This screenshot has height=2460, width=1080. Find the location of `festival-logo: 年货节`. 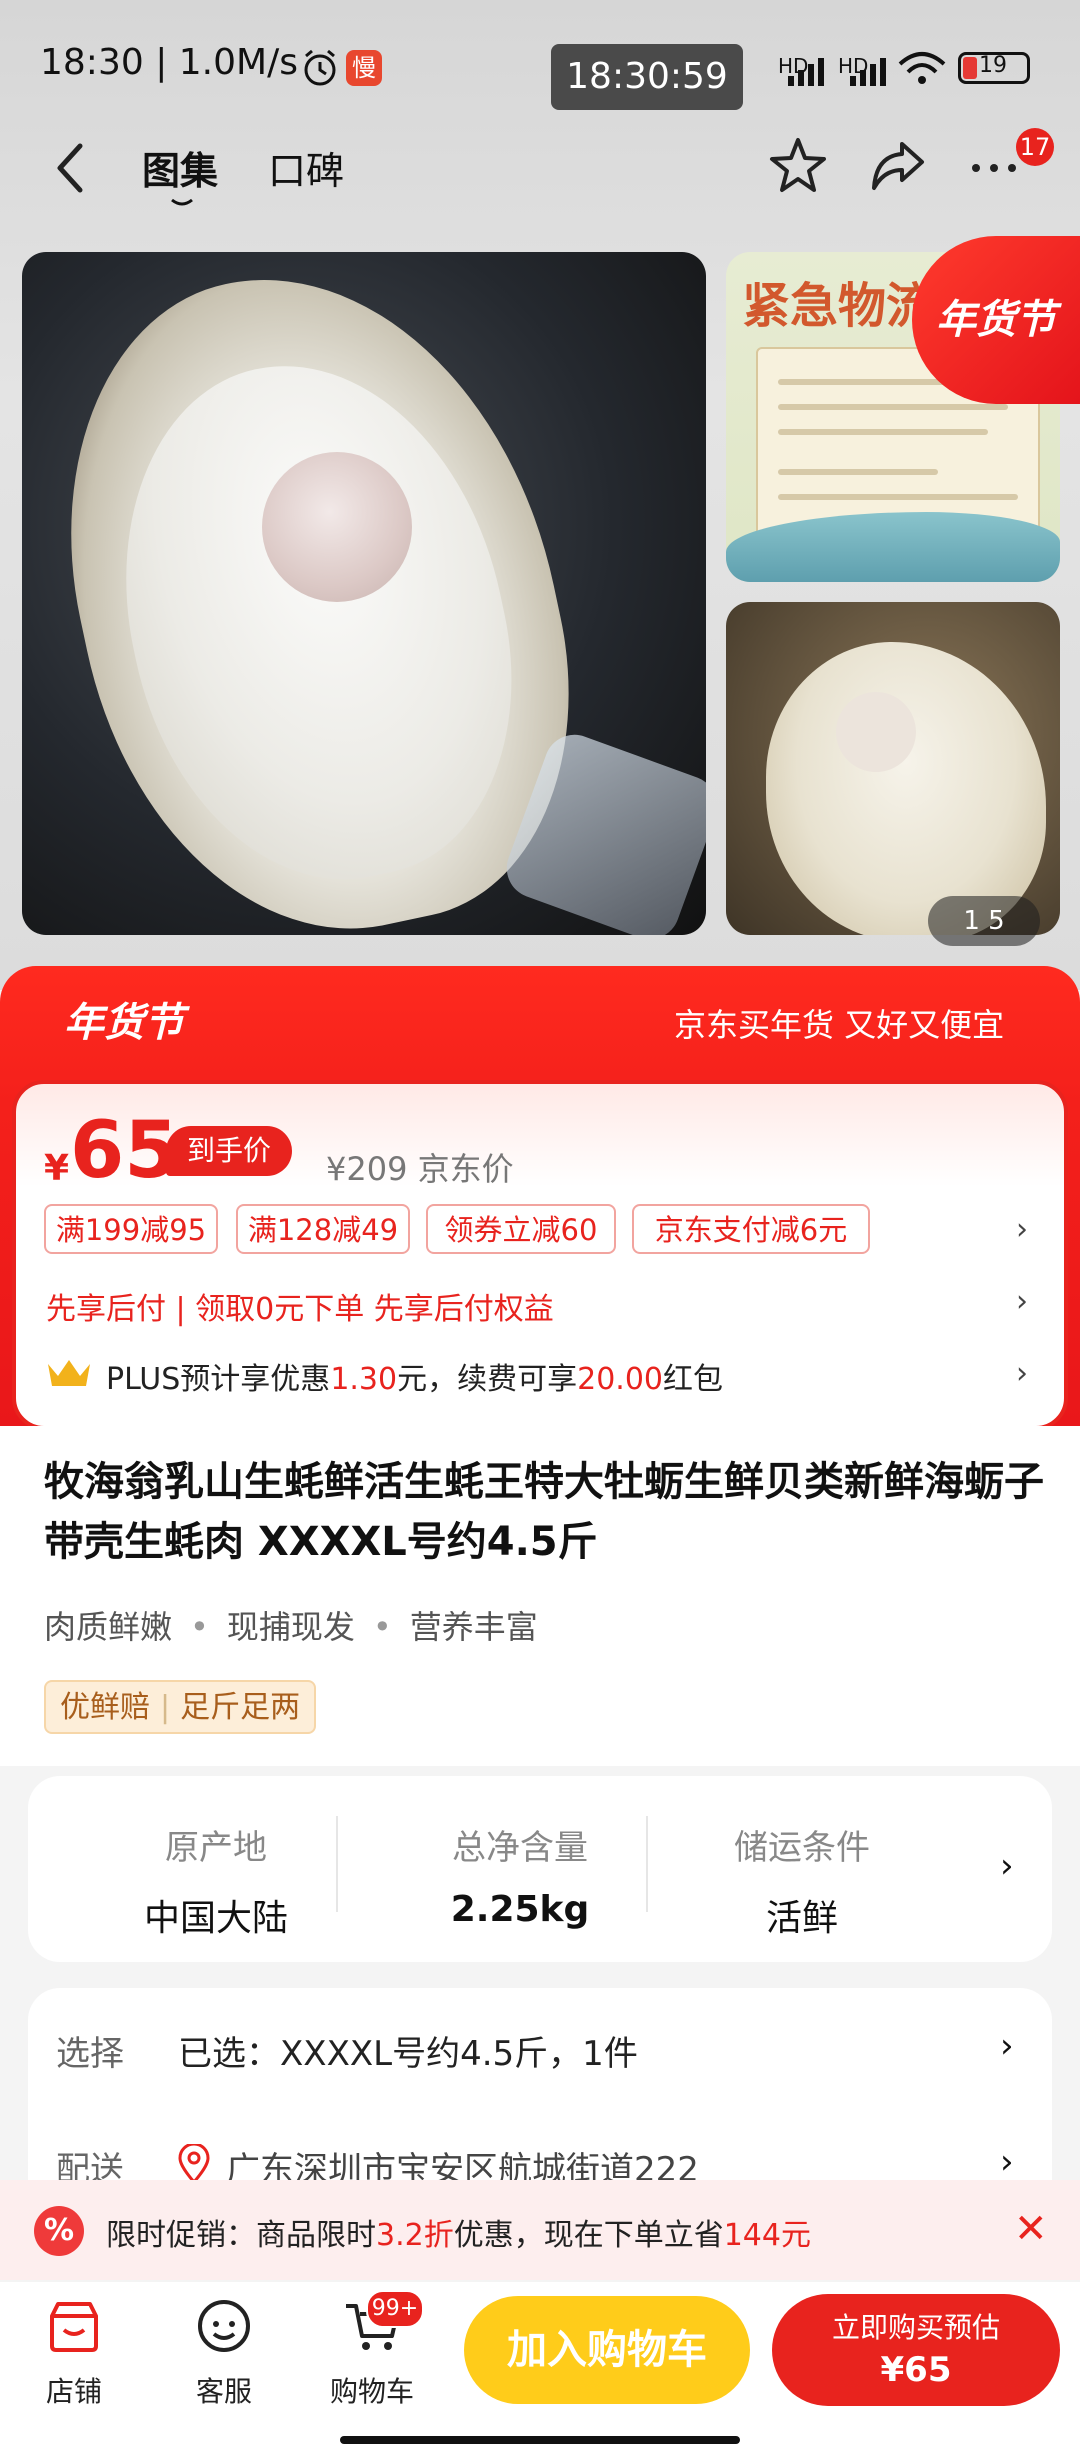

festival-logo: 年货节 is located at coordinates (124, 1023).